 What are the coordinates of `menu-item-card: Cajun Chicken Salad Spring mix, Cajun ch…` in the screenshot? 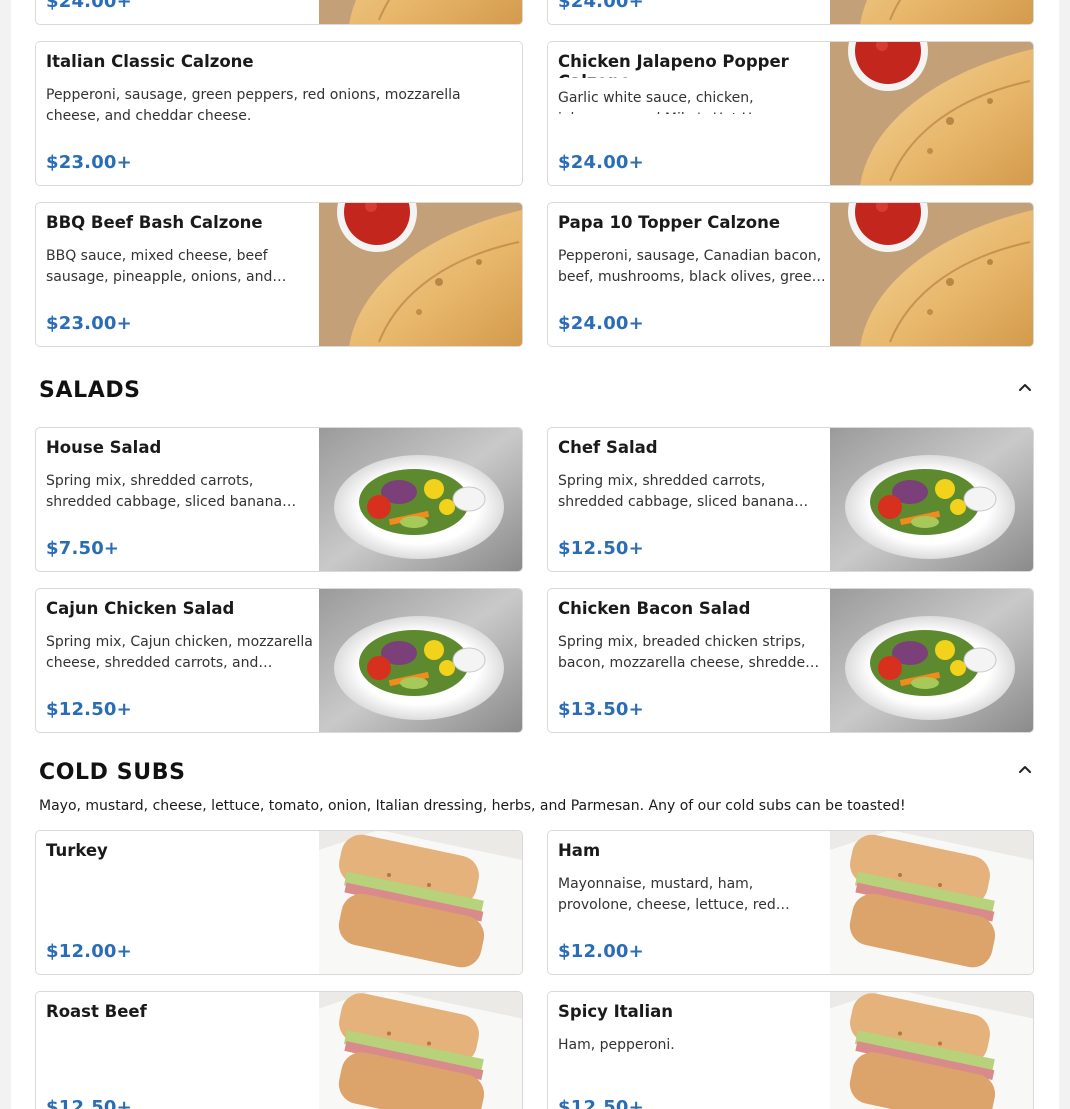 It's located at (279, 660).